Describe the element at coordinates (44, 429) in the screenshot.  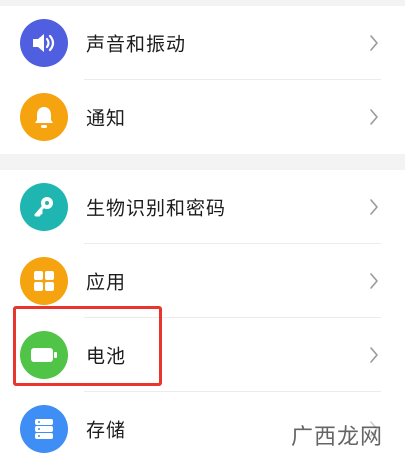
I see `storage-icon` at that location.